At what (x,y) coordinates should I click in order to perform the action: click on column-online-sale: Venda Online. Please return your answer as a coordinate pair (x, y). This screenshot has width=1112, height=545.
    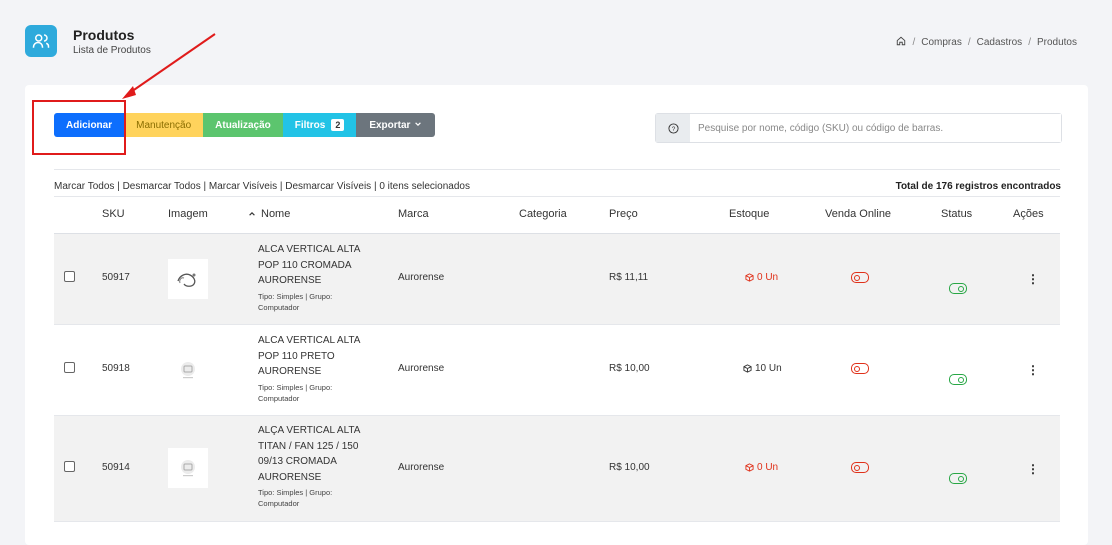
    Looking at the image, I should click on (858, 214).